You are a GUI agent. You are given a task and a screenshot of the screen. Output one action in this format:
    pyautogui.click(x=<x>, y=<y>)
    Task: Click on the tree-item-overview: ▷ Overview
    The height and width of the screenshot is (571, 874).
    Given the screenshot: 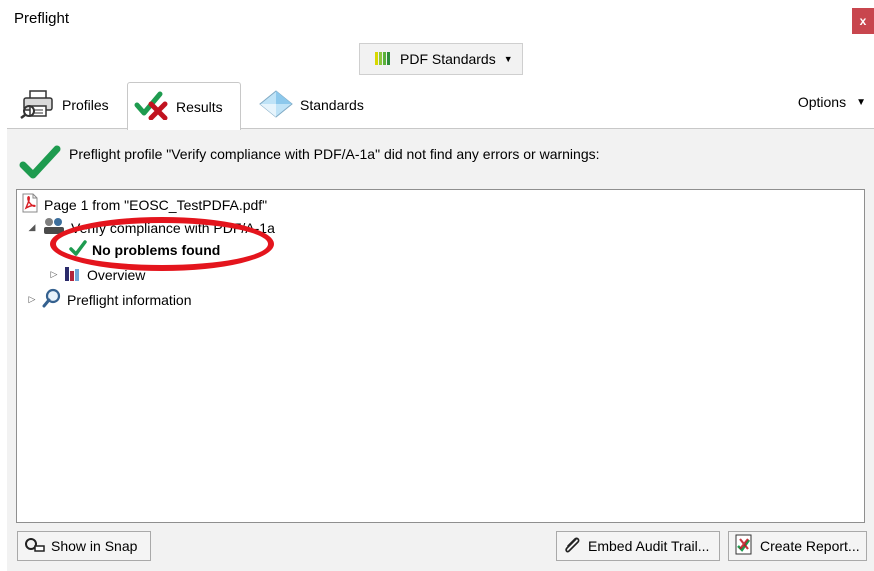 What is the action you would take?
    pyautogui.click(x=97, y=274)
    